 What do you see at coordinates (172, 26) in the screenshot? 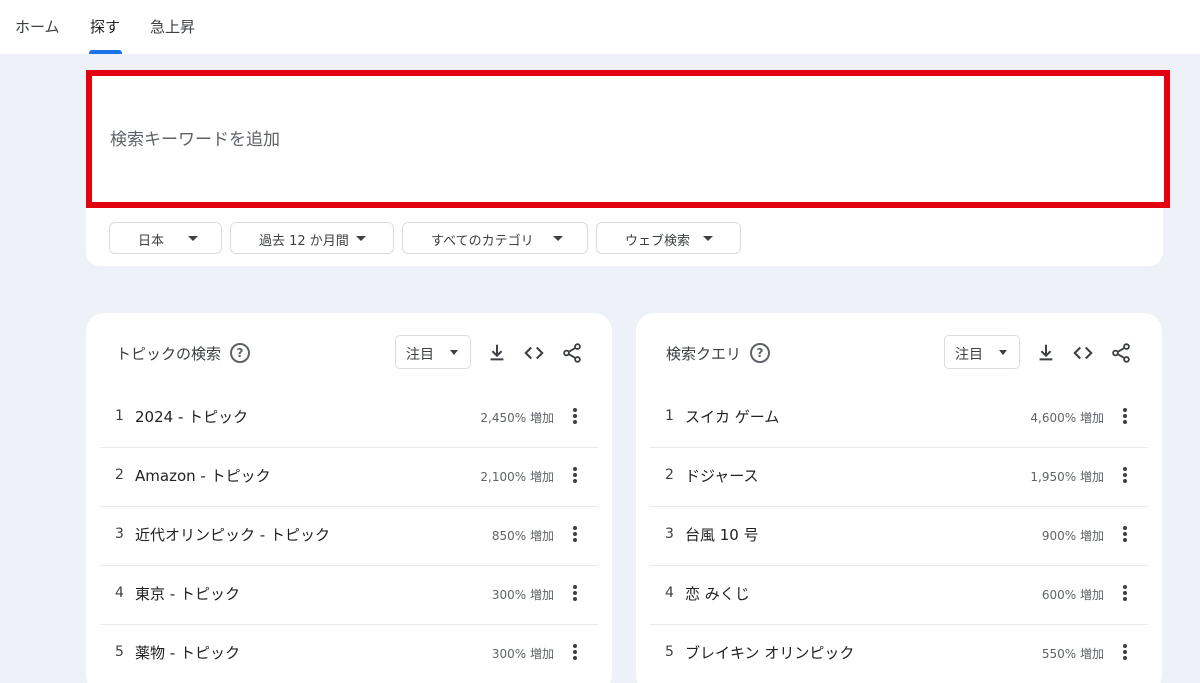
I see `tab-trending: 急上昇` at bounding box center [172, 26].